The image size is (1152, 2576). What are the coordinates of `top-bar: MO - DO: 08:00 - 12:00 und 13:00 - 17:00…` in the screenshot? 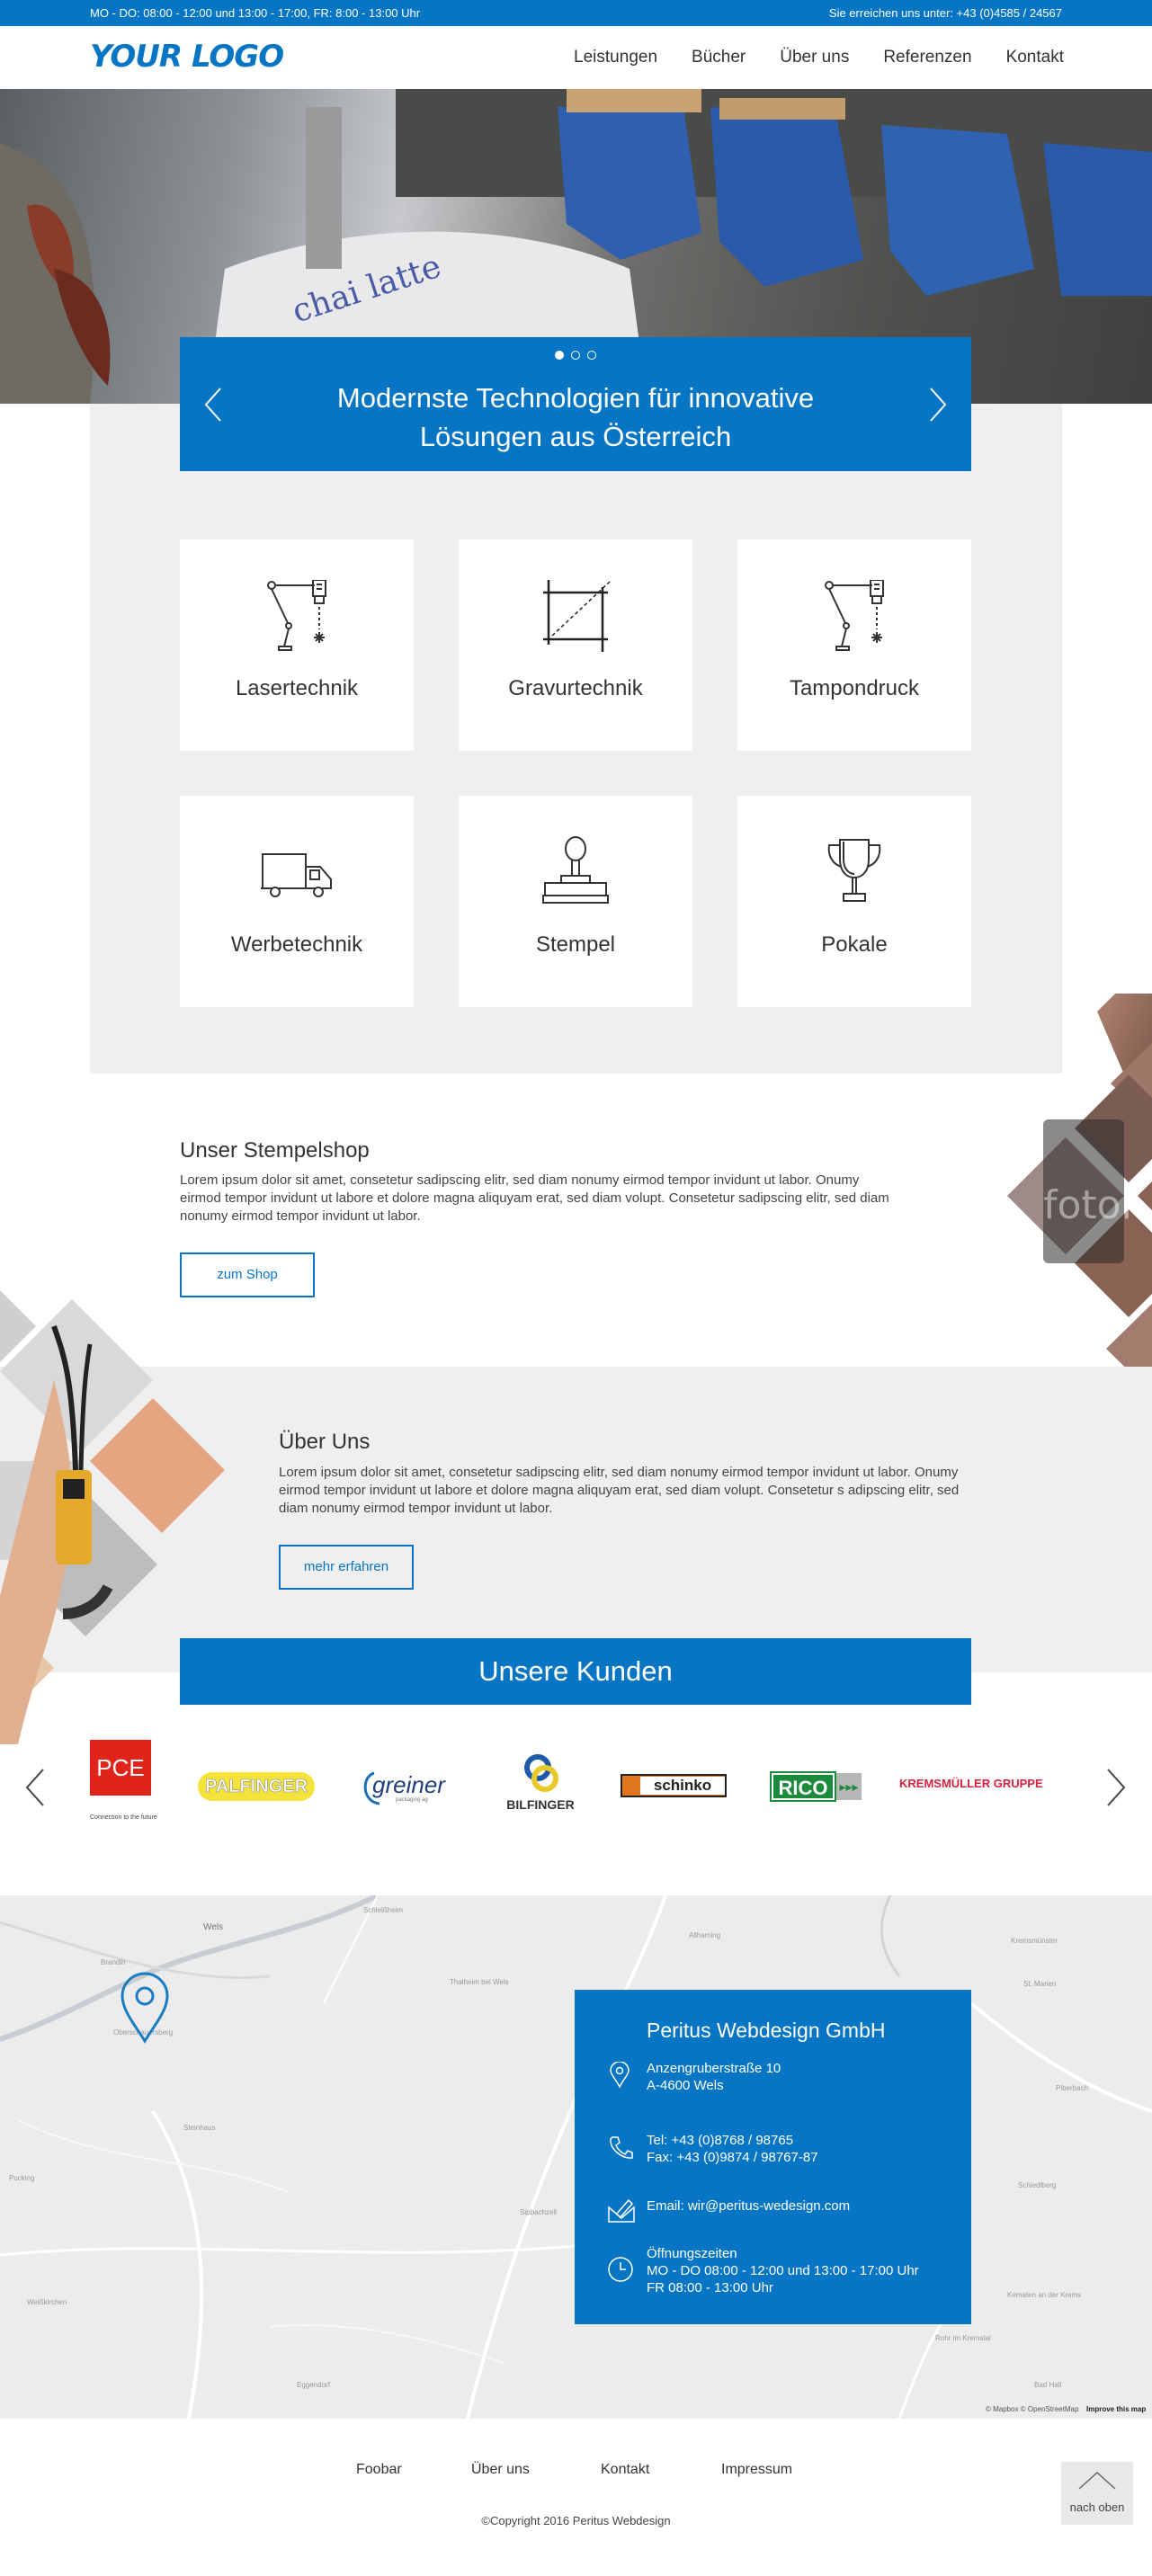 It's located at (576, 13).